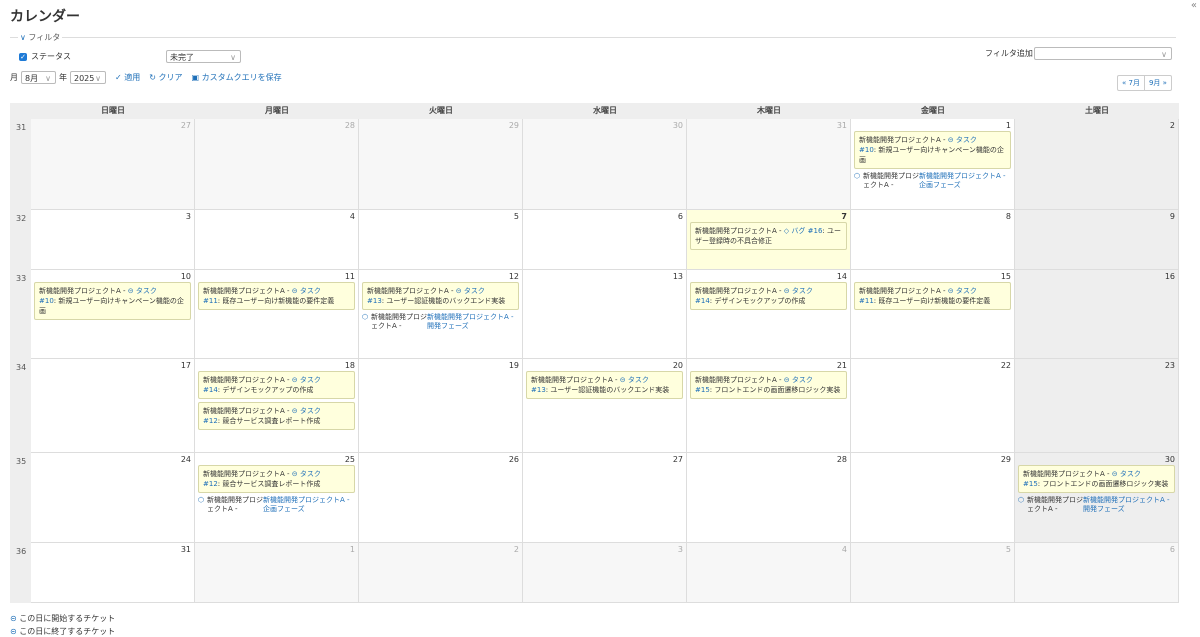 The image size is (1200, 637). Describe the element at coordinates (127, 77) in the screenshot. I see `apply-link: ✓ 適用` at that location.